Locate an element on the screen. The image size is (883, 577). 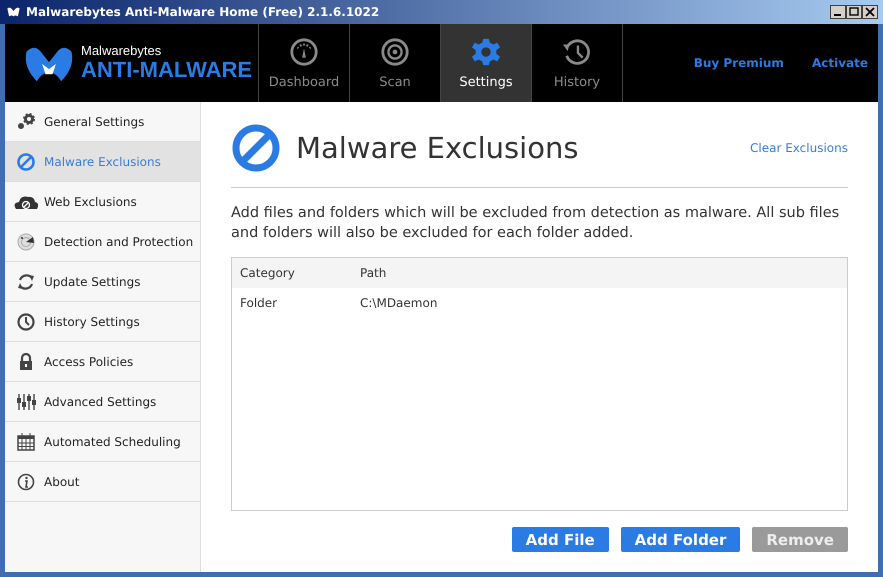
gears-icon is located at coordinates (26, 122).